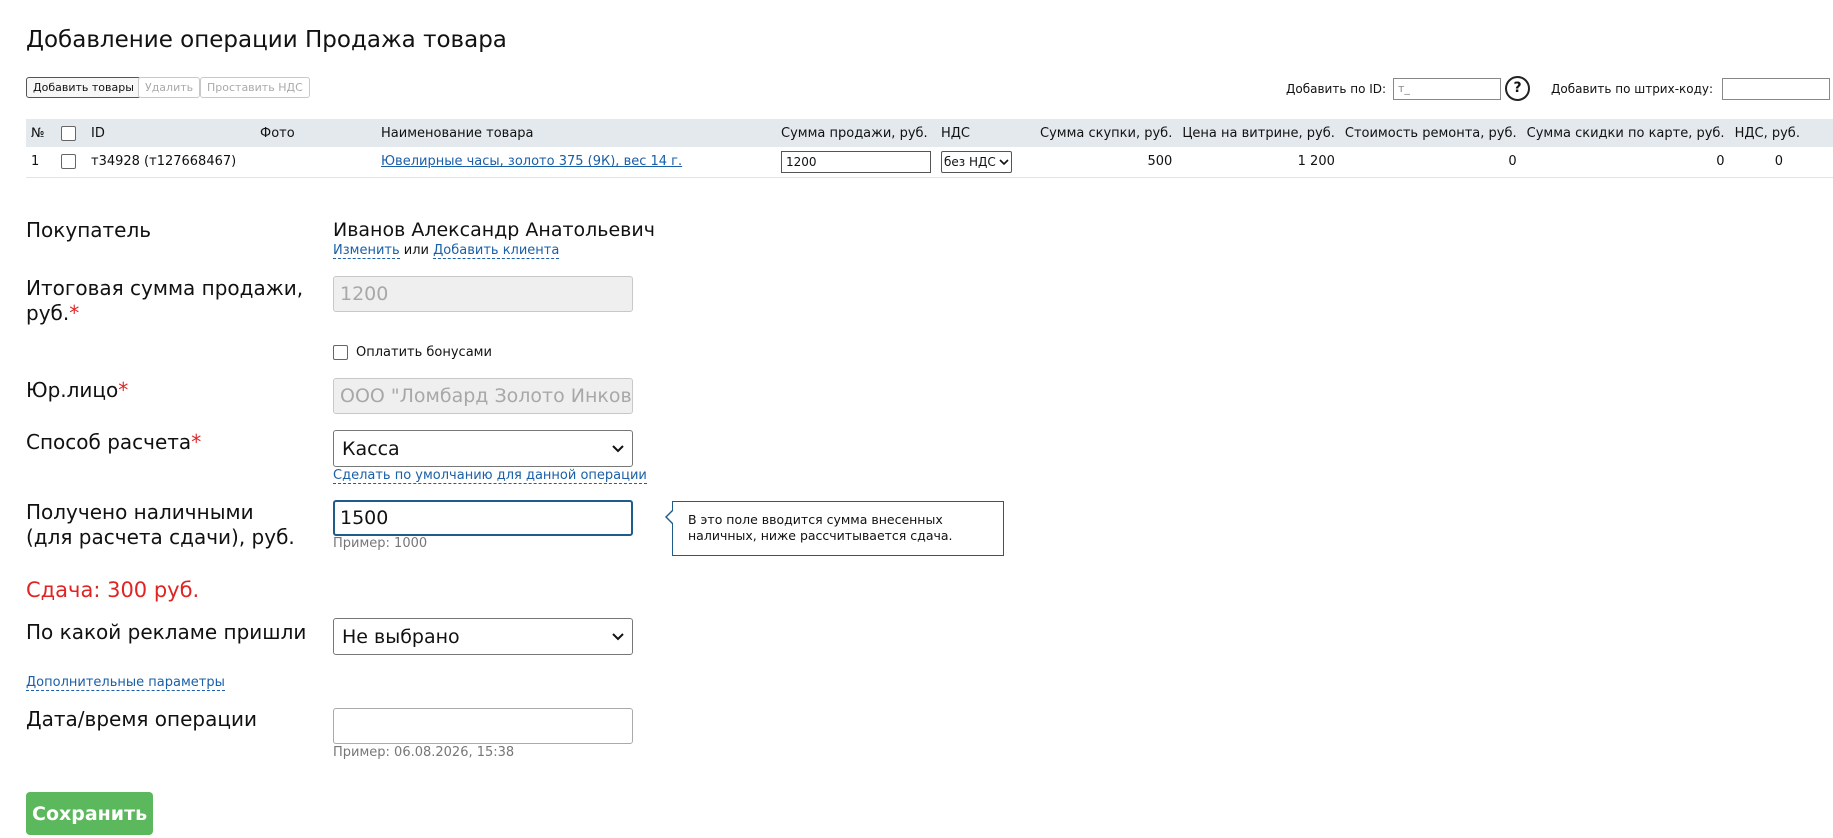  I want to click on vat-select: без НДС, so click(976, 161).